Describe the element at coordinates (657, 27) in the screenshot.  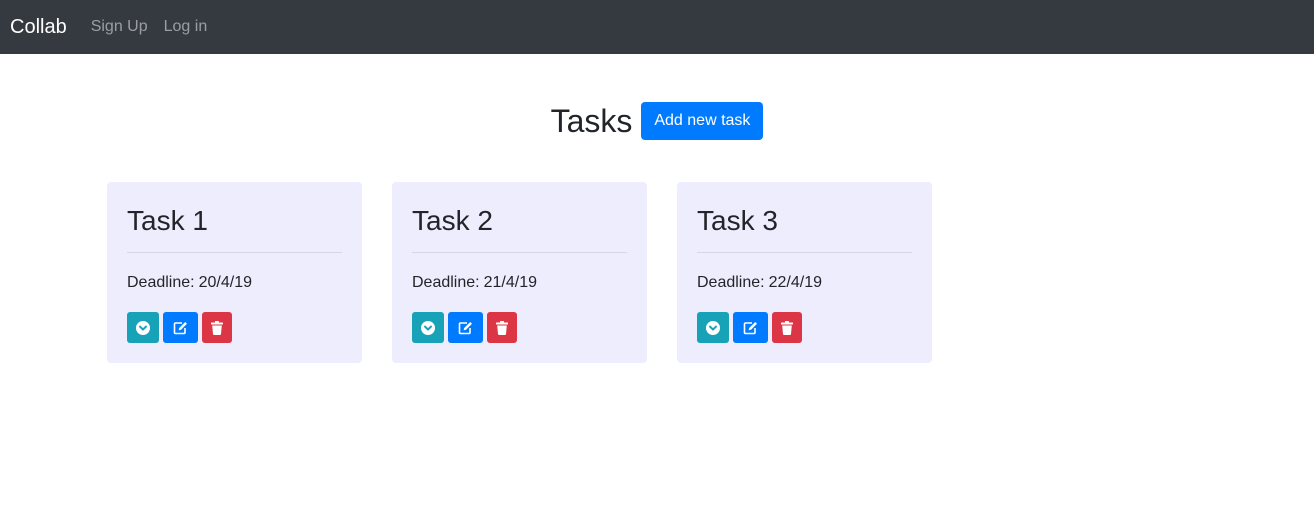
I see `navbar: Collab Sign Up Log in` at that location.